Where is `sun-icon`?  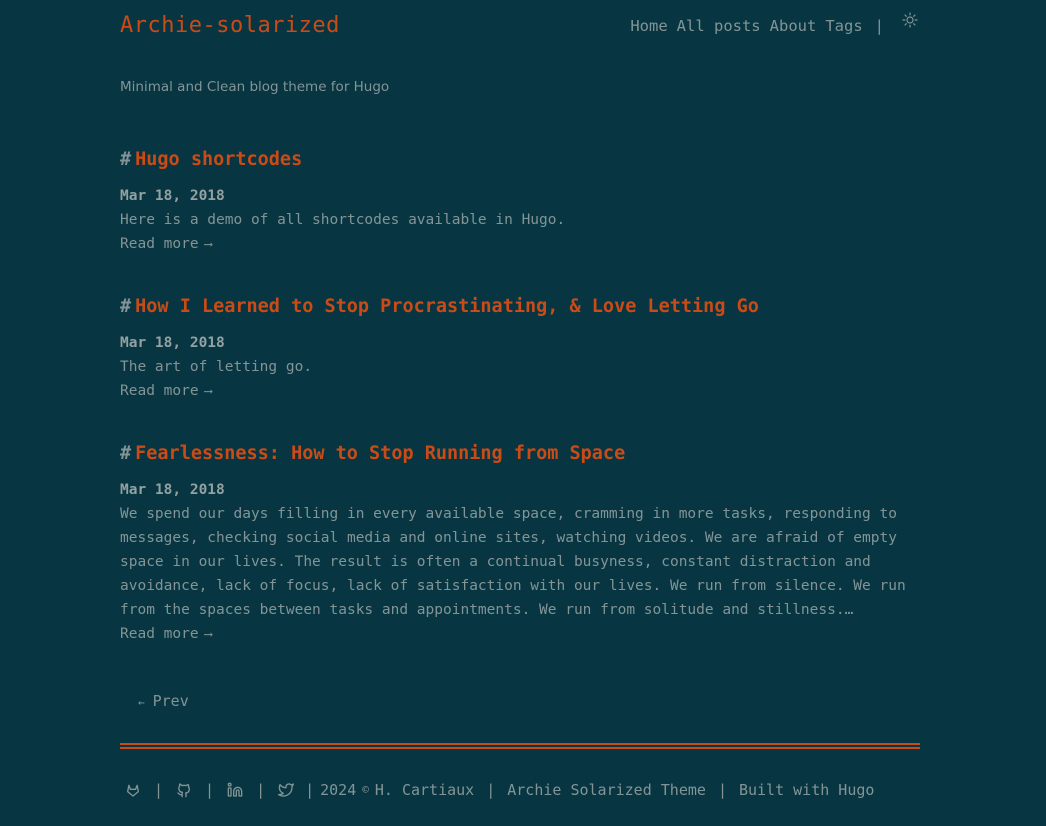 sun-icon is located at coordinates (910, 23).